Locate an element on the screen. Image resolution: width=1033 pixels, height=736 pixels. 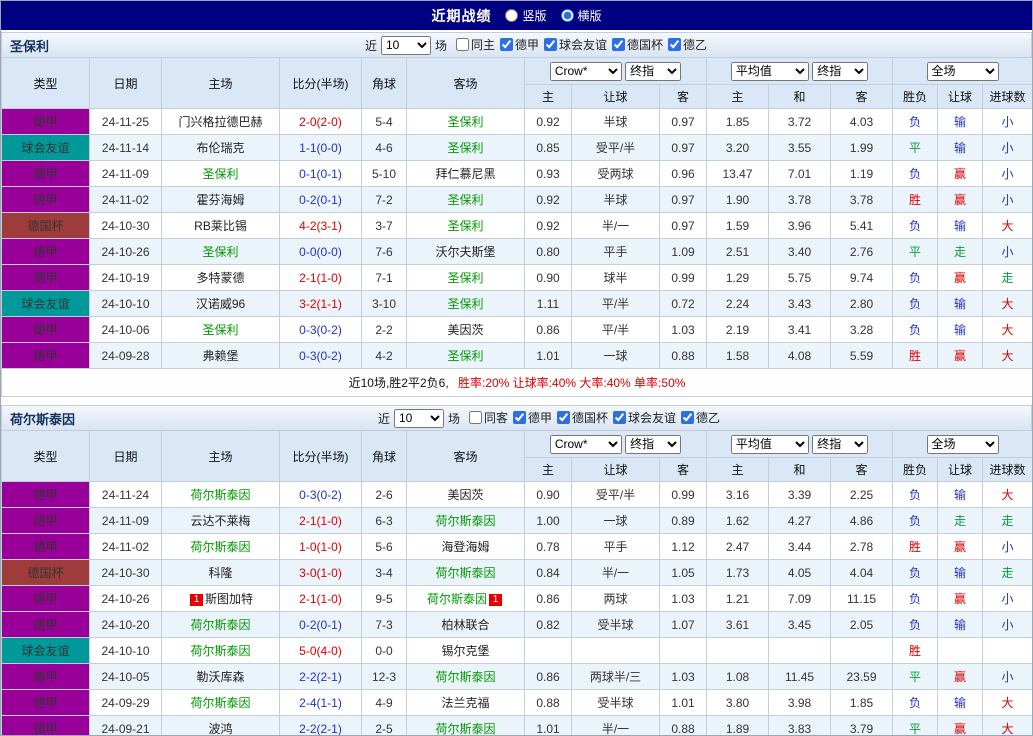
corners: 0-0 is located at coordinates (384, 650).